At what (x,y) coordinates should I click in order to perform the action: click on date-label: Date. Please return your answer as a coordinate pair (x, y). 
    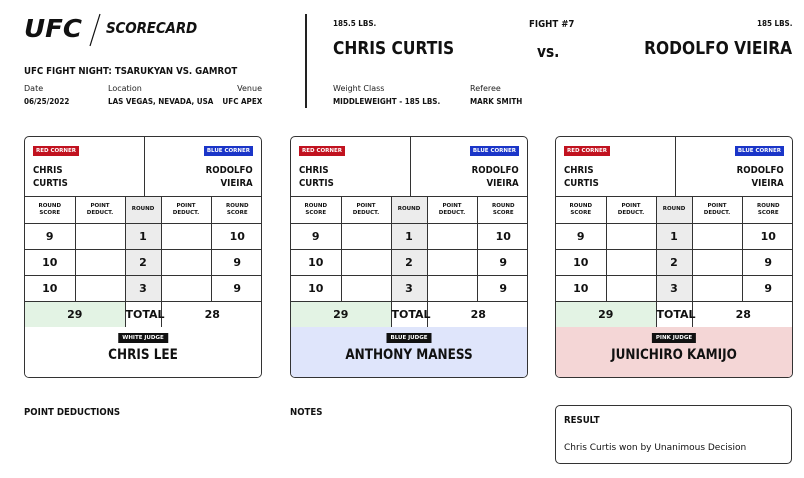
    Looking at the image, I should click on (34, 88).